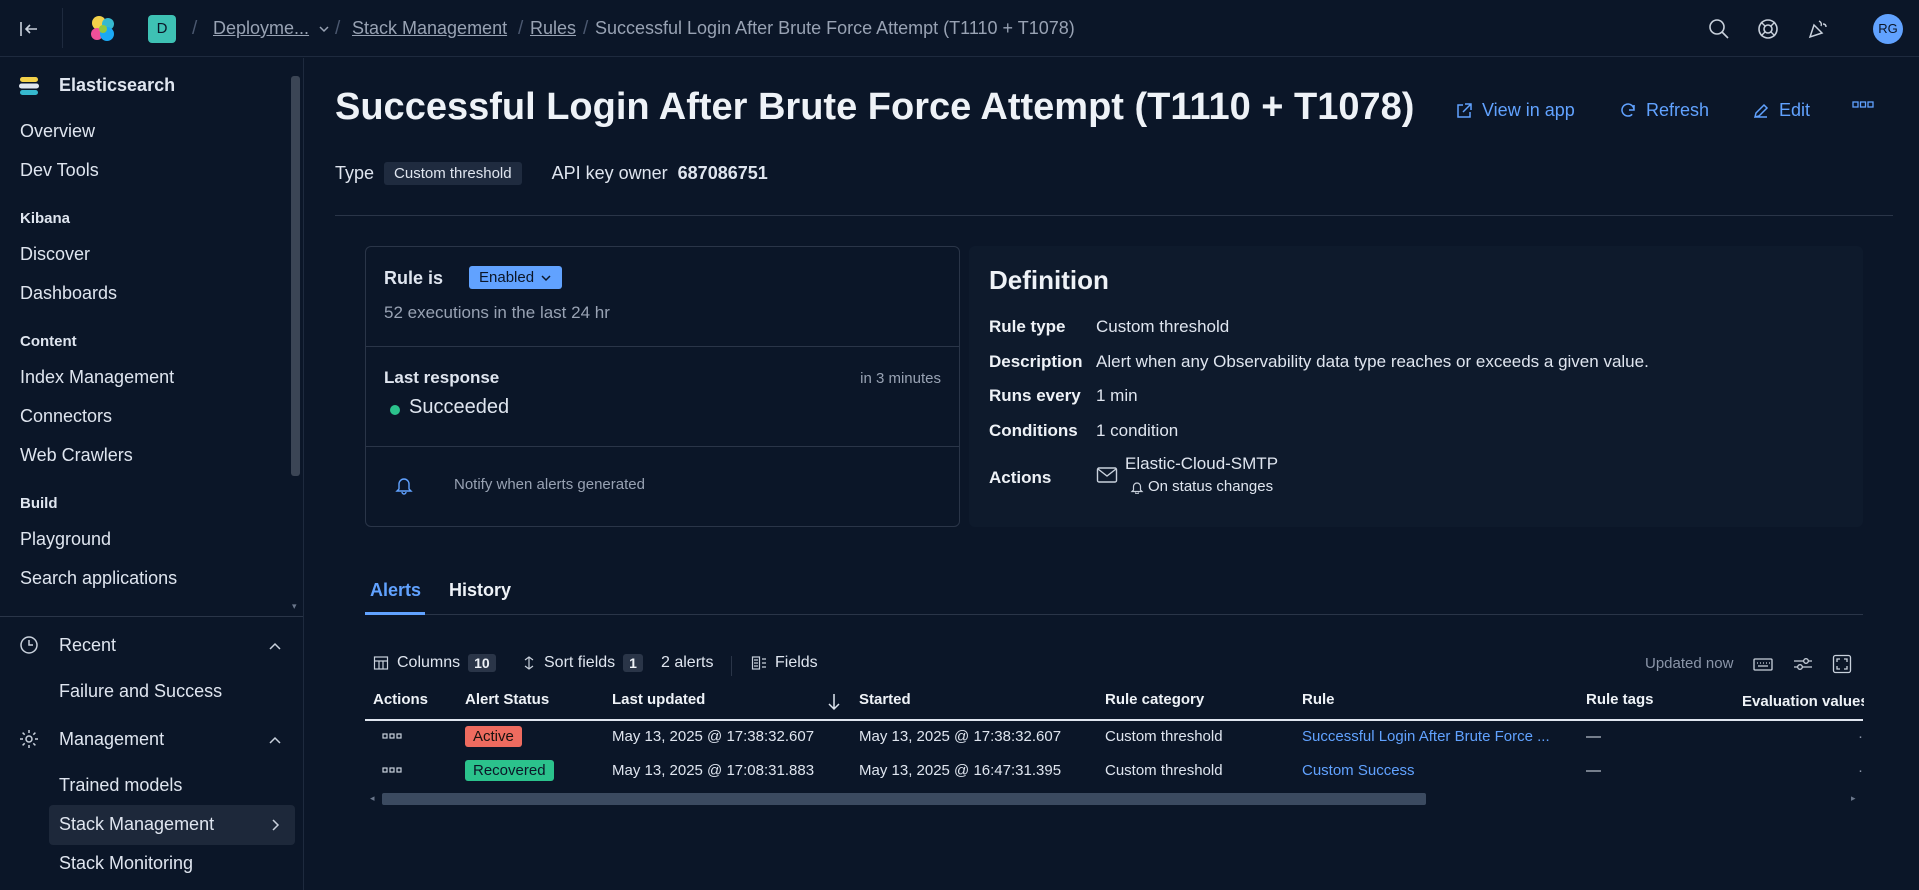 The image size is (1919, 890). What do you see at coordinates (120, 785) in the screenshot?
I see `sidebar-item-trained-models: Trained models` at bounding box center [120, 785].